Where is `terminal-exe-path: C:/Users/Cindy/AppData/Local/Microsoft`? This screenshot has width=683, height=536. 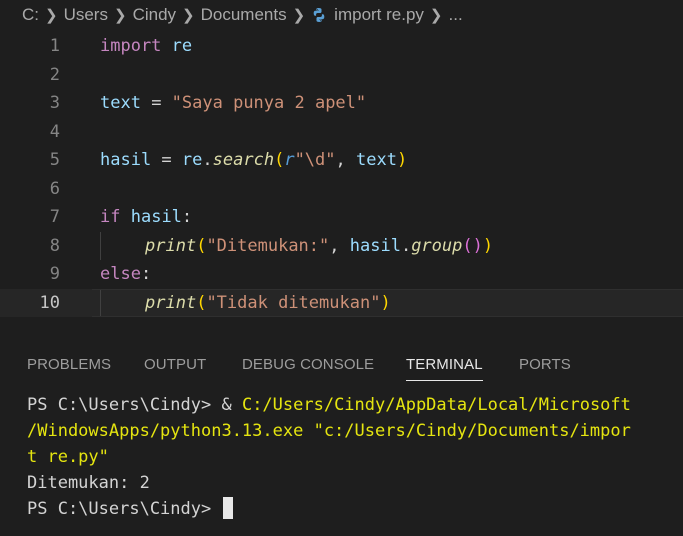 terminal-exe-path: C:/Users/Cindy/AppData/Local/Microsoft is located at coordinates (436, 405).